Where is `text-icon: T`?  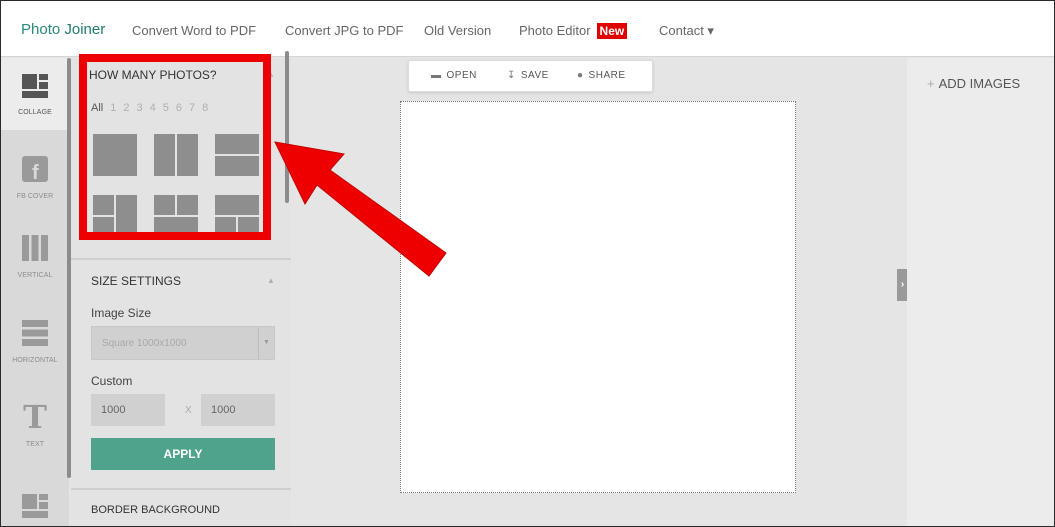
text-icon: T is located at coordinates (35, 417).